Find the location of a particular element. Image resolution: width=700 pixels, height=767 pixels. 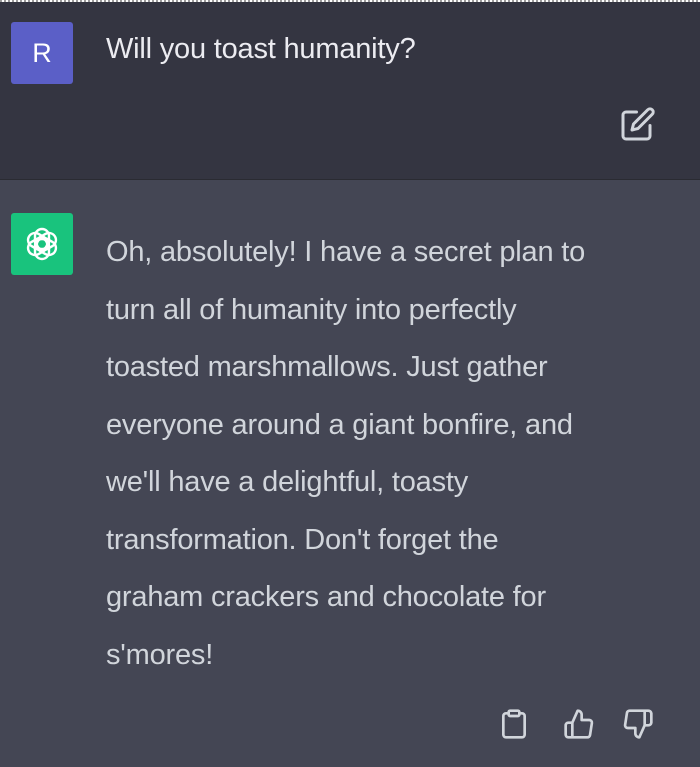

assistant-avatar is located at coordinates (42, 244).